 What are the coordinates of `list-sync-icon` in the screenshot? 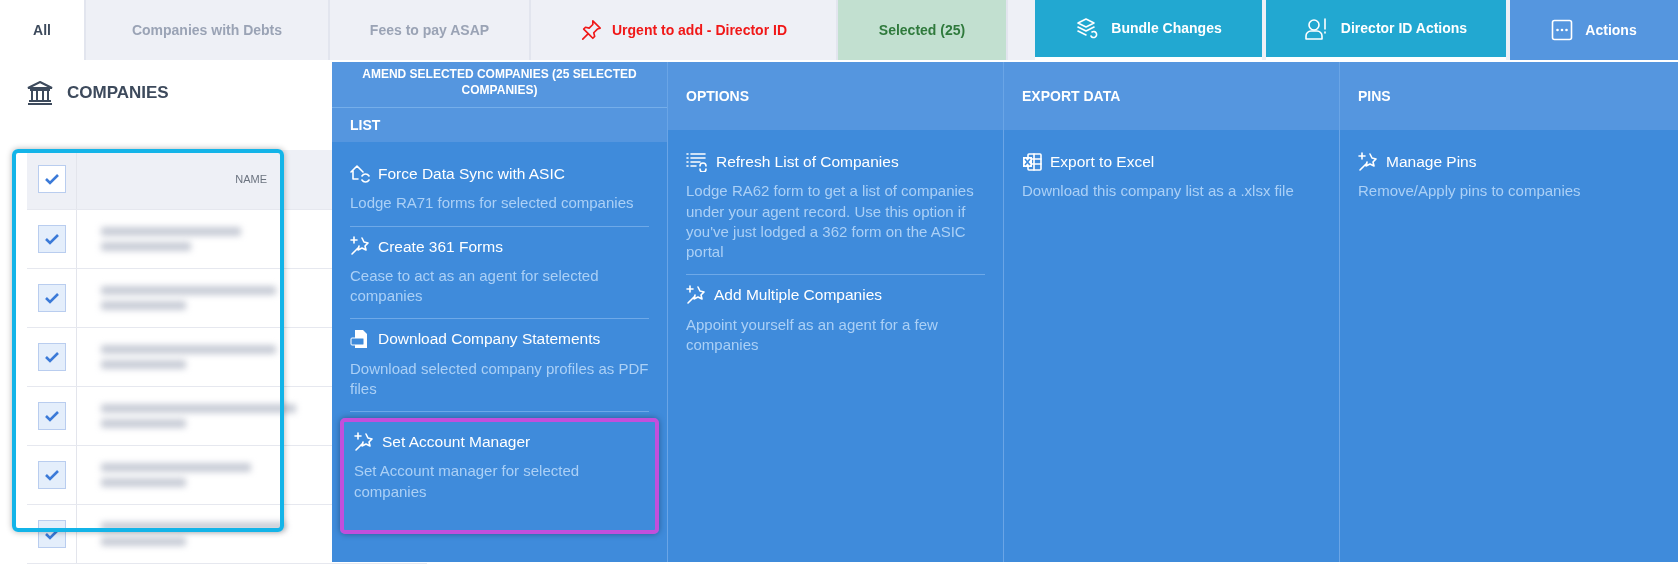 It's located at (697, 161).